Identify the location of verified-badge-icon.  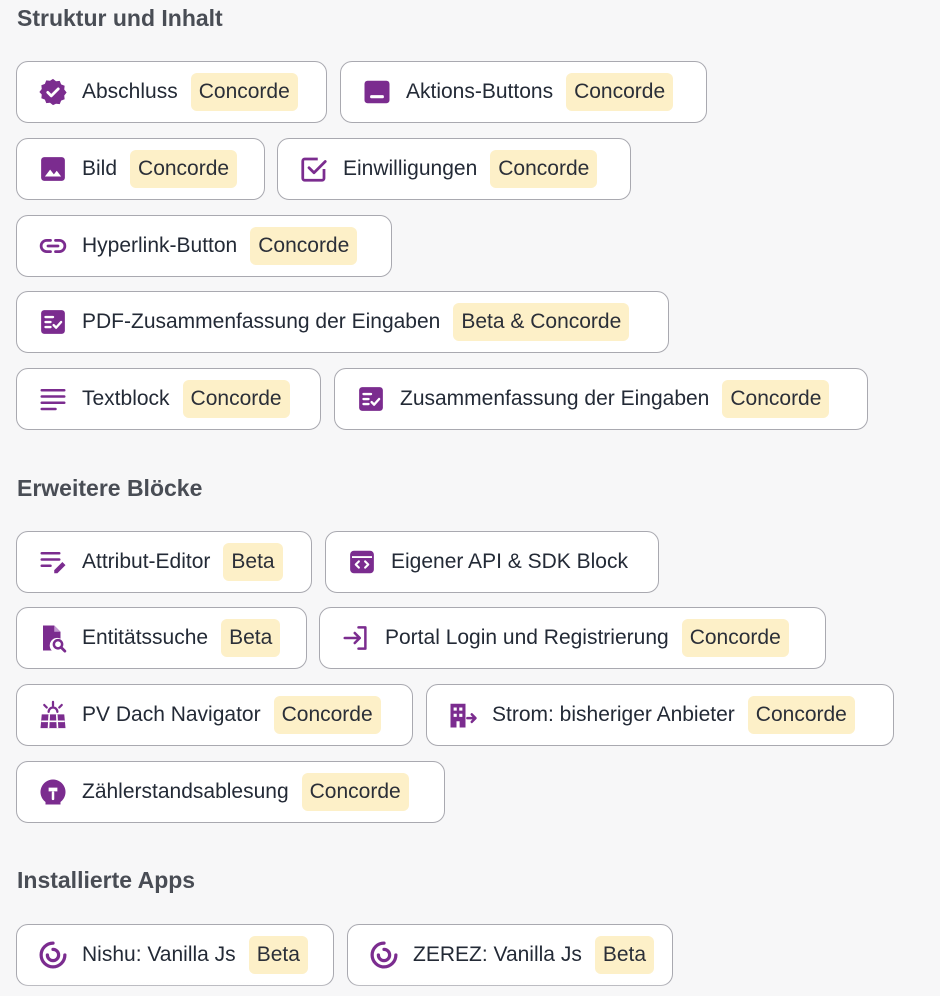
(53, 92).